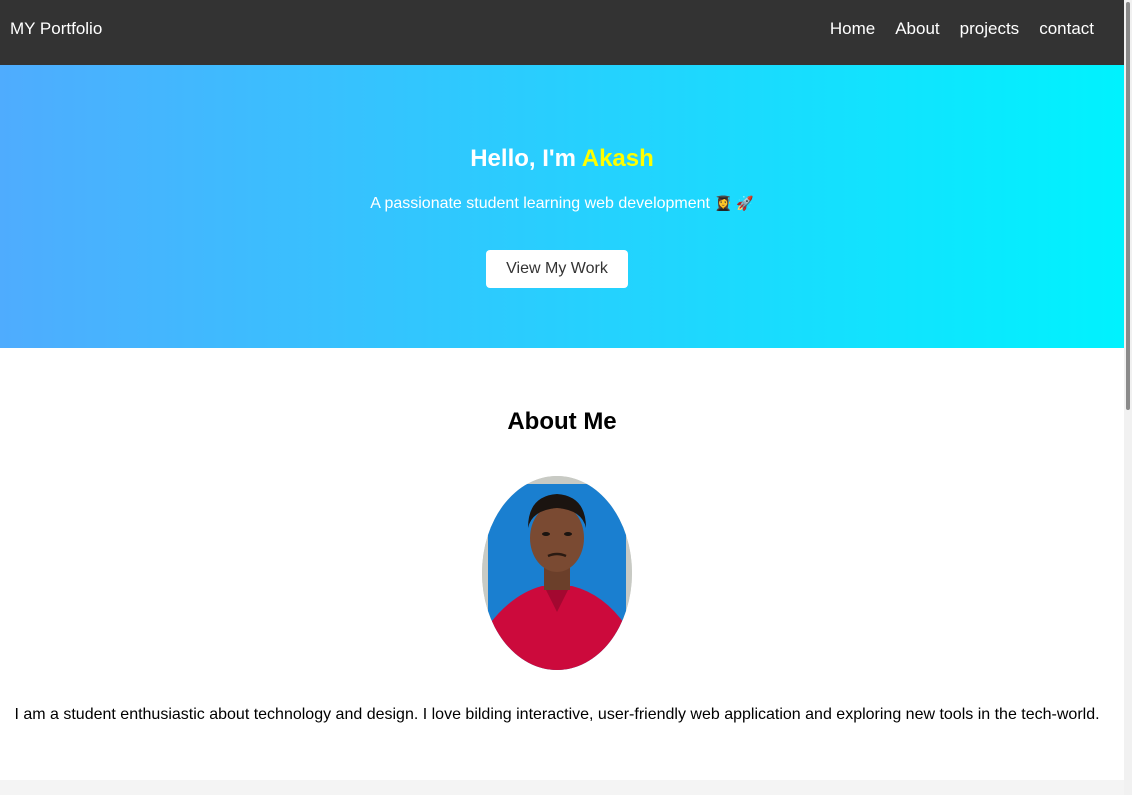  I want to click on about-title: About Me, so click(562, 421).